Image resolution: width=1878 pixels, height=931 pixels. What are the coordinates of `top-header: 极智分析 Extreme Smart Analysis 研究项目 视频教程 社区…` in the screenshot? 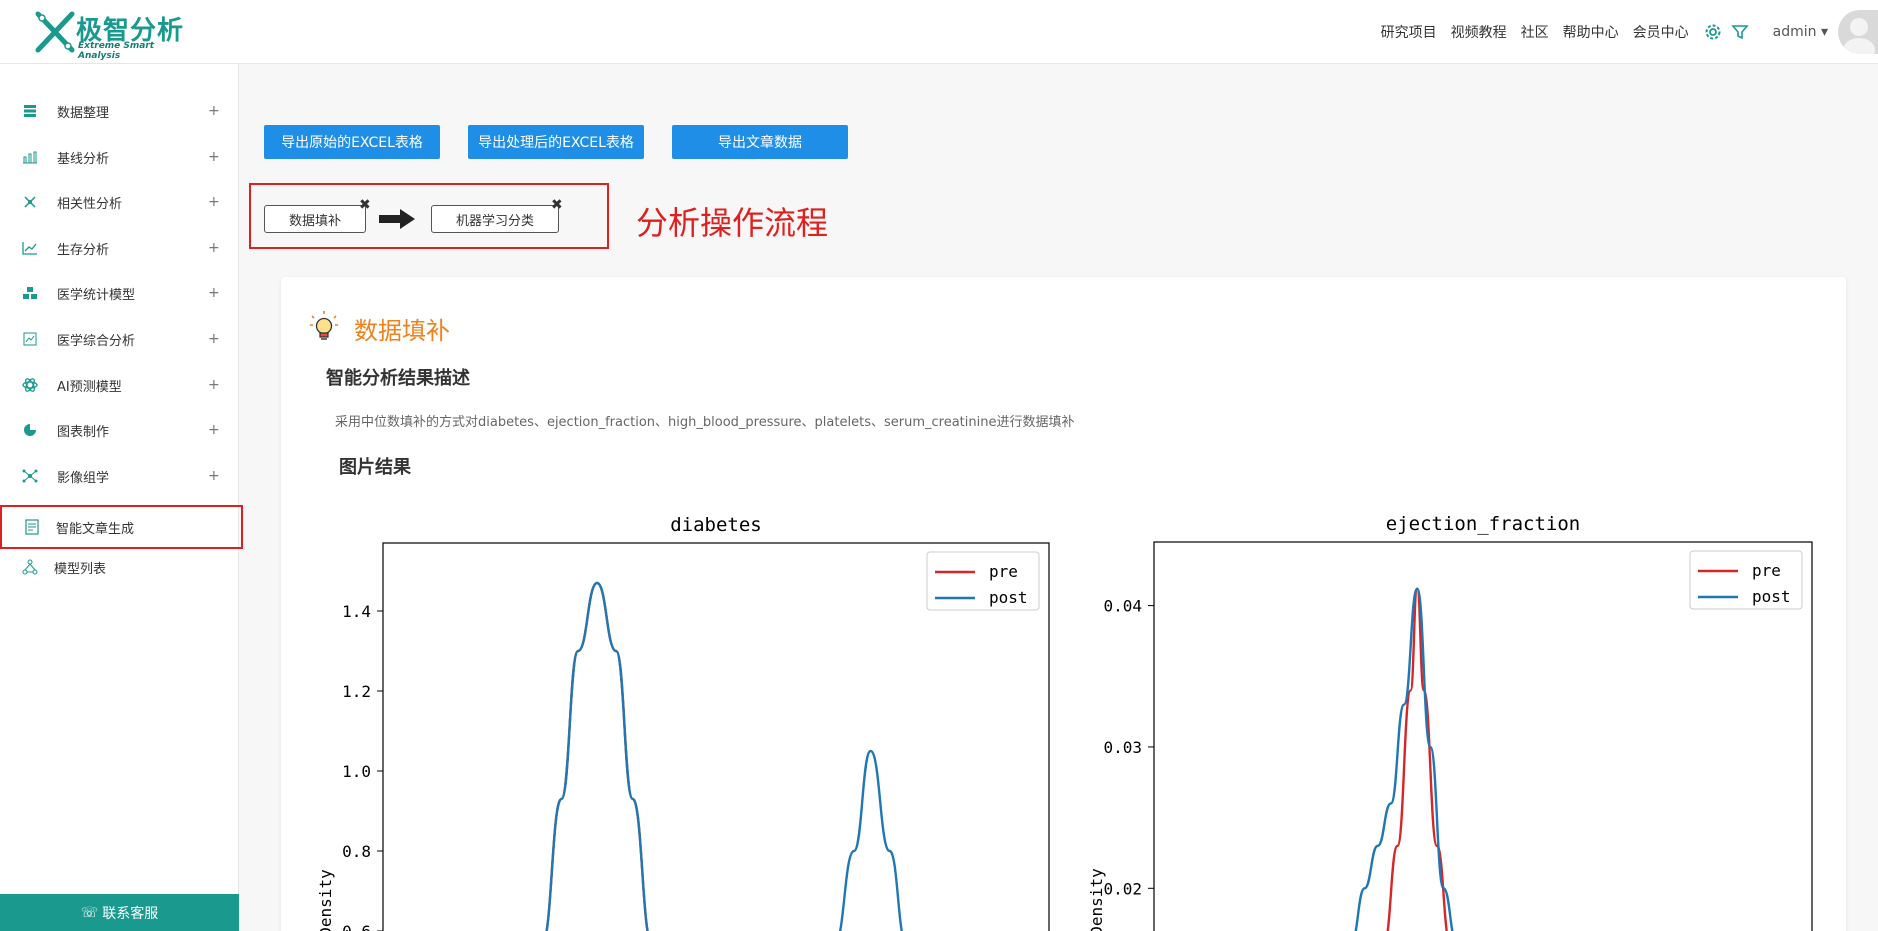 It's located at (939, 32).